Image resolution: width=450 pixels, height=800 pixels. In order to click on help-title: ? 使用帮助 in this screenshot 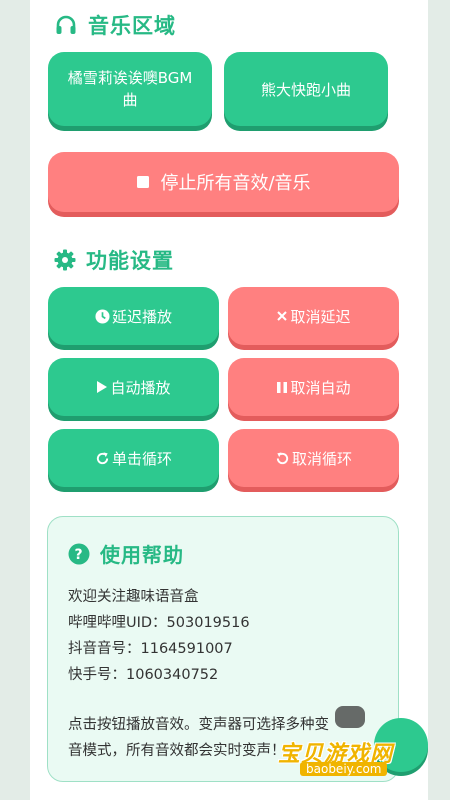, I will do `click(126, 553)`.